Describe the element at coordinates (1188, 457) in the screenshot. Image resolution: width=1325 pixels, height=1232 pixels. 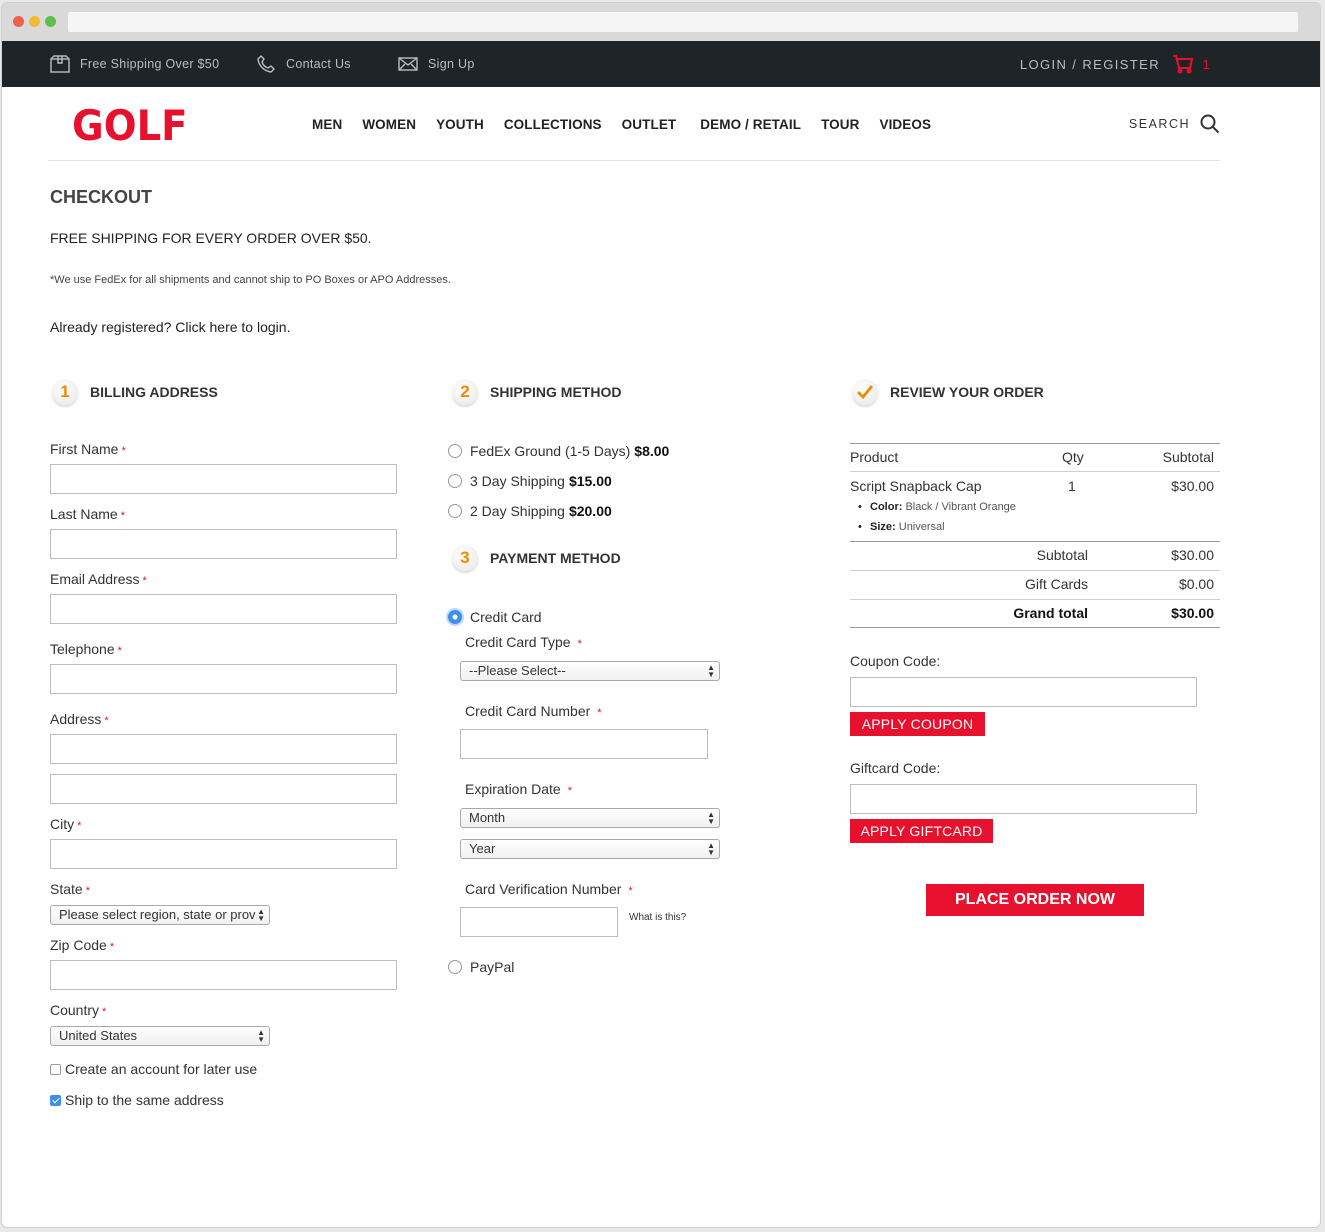
I see `col-subtotal: Subtotal` at that location.